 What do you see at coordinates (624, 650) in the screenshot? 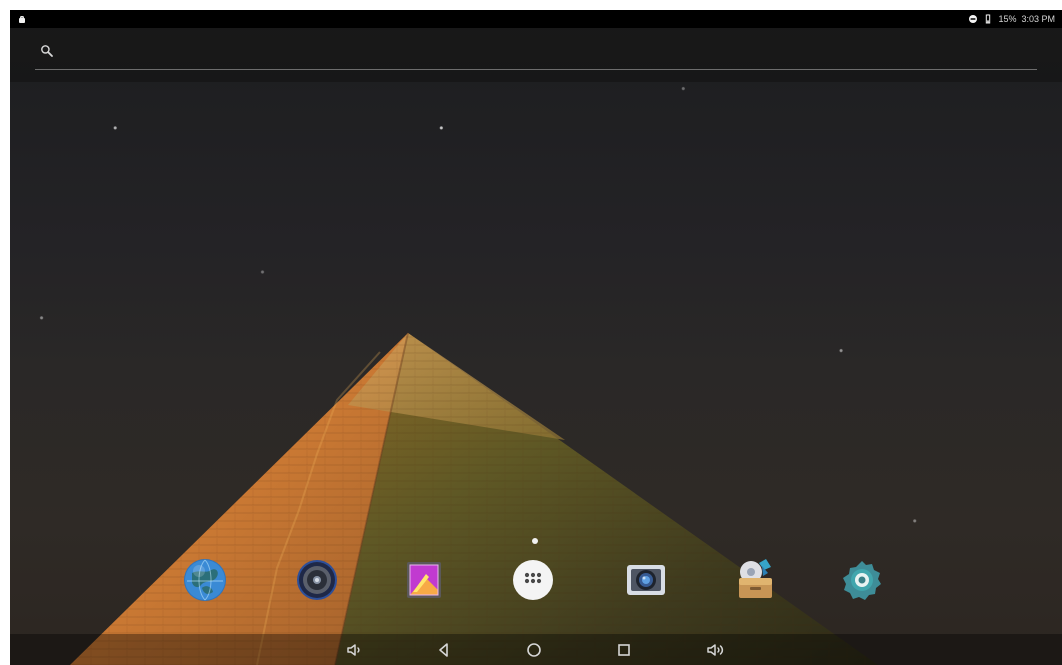
I see `recents-icon` at bounding box center [624, 650].